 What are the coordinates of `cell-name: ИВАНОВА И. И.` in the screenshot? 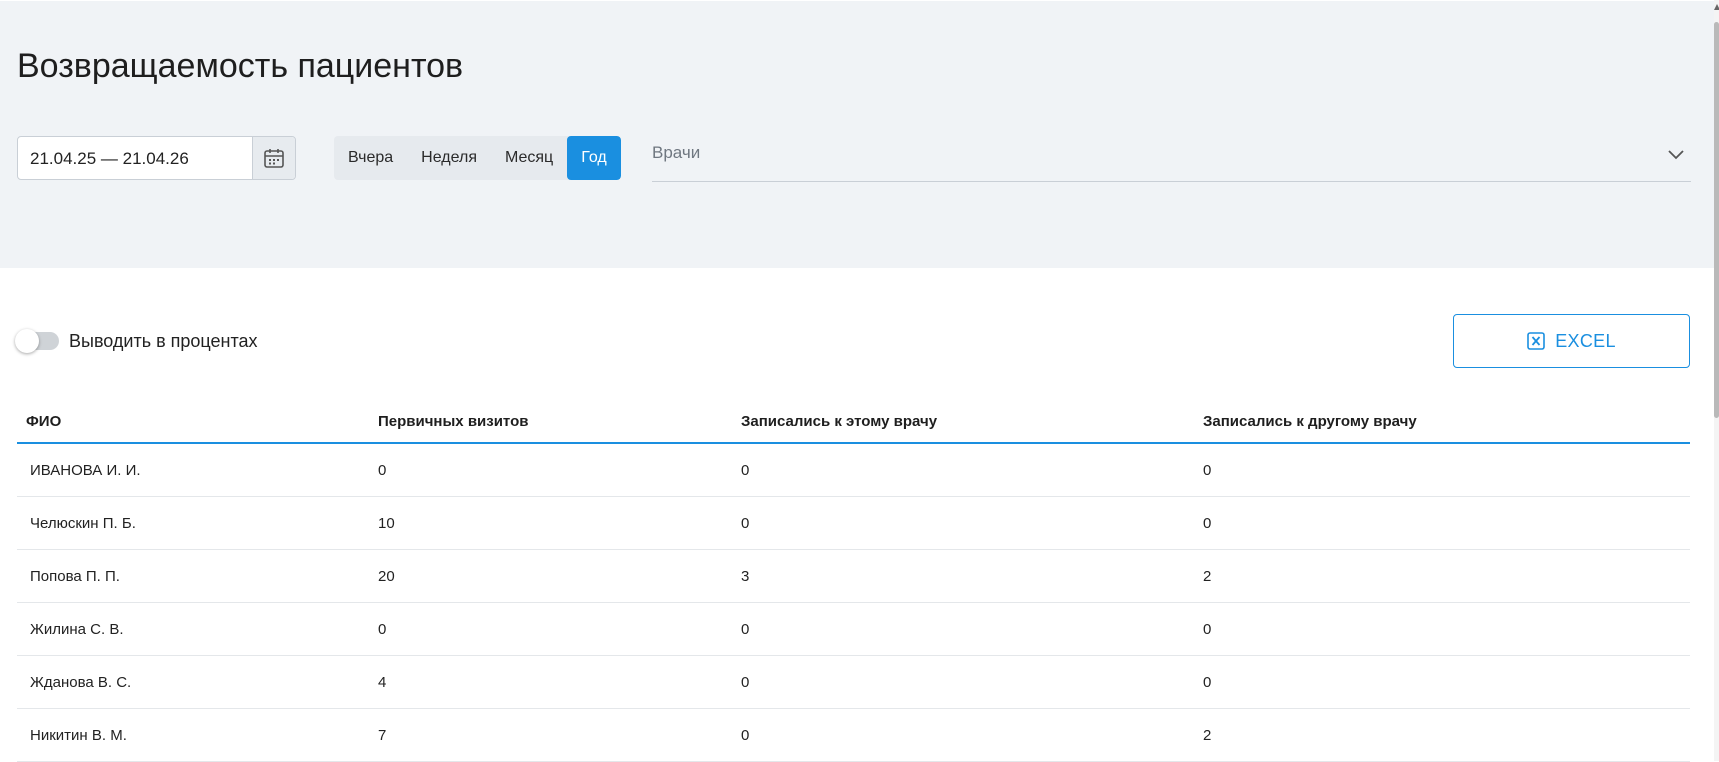 It's located at (197, 470).